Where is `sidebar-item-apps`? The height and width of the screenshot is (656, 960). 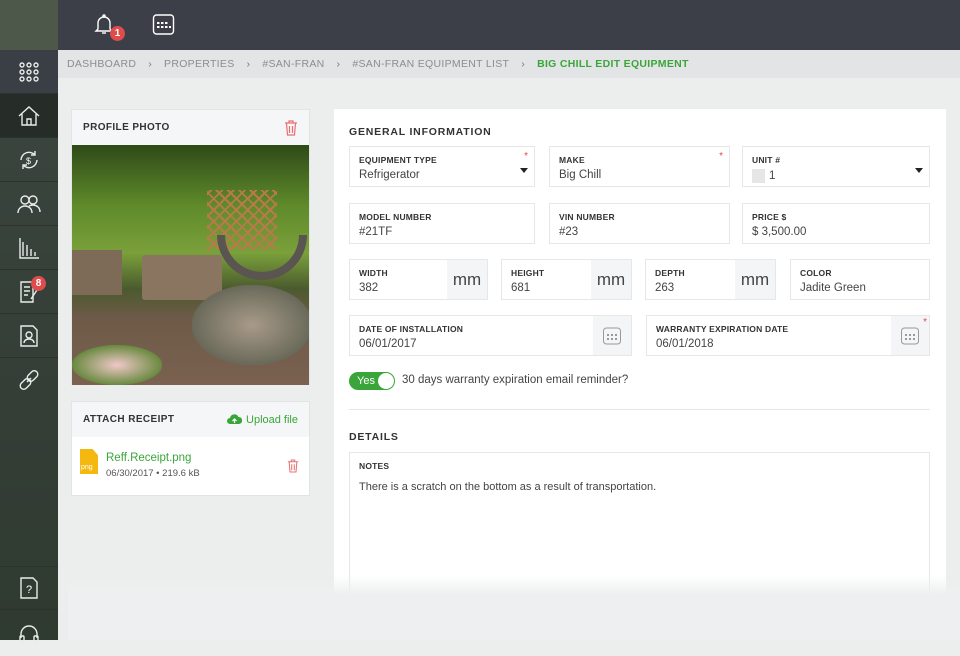
sidebar-item-apps is located at coordinates (29, 72).